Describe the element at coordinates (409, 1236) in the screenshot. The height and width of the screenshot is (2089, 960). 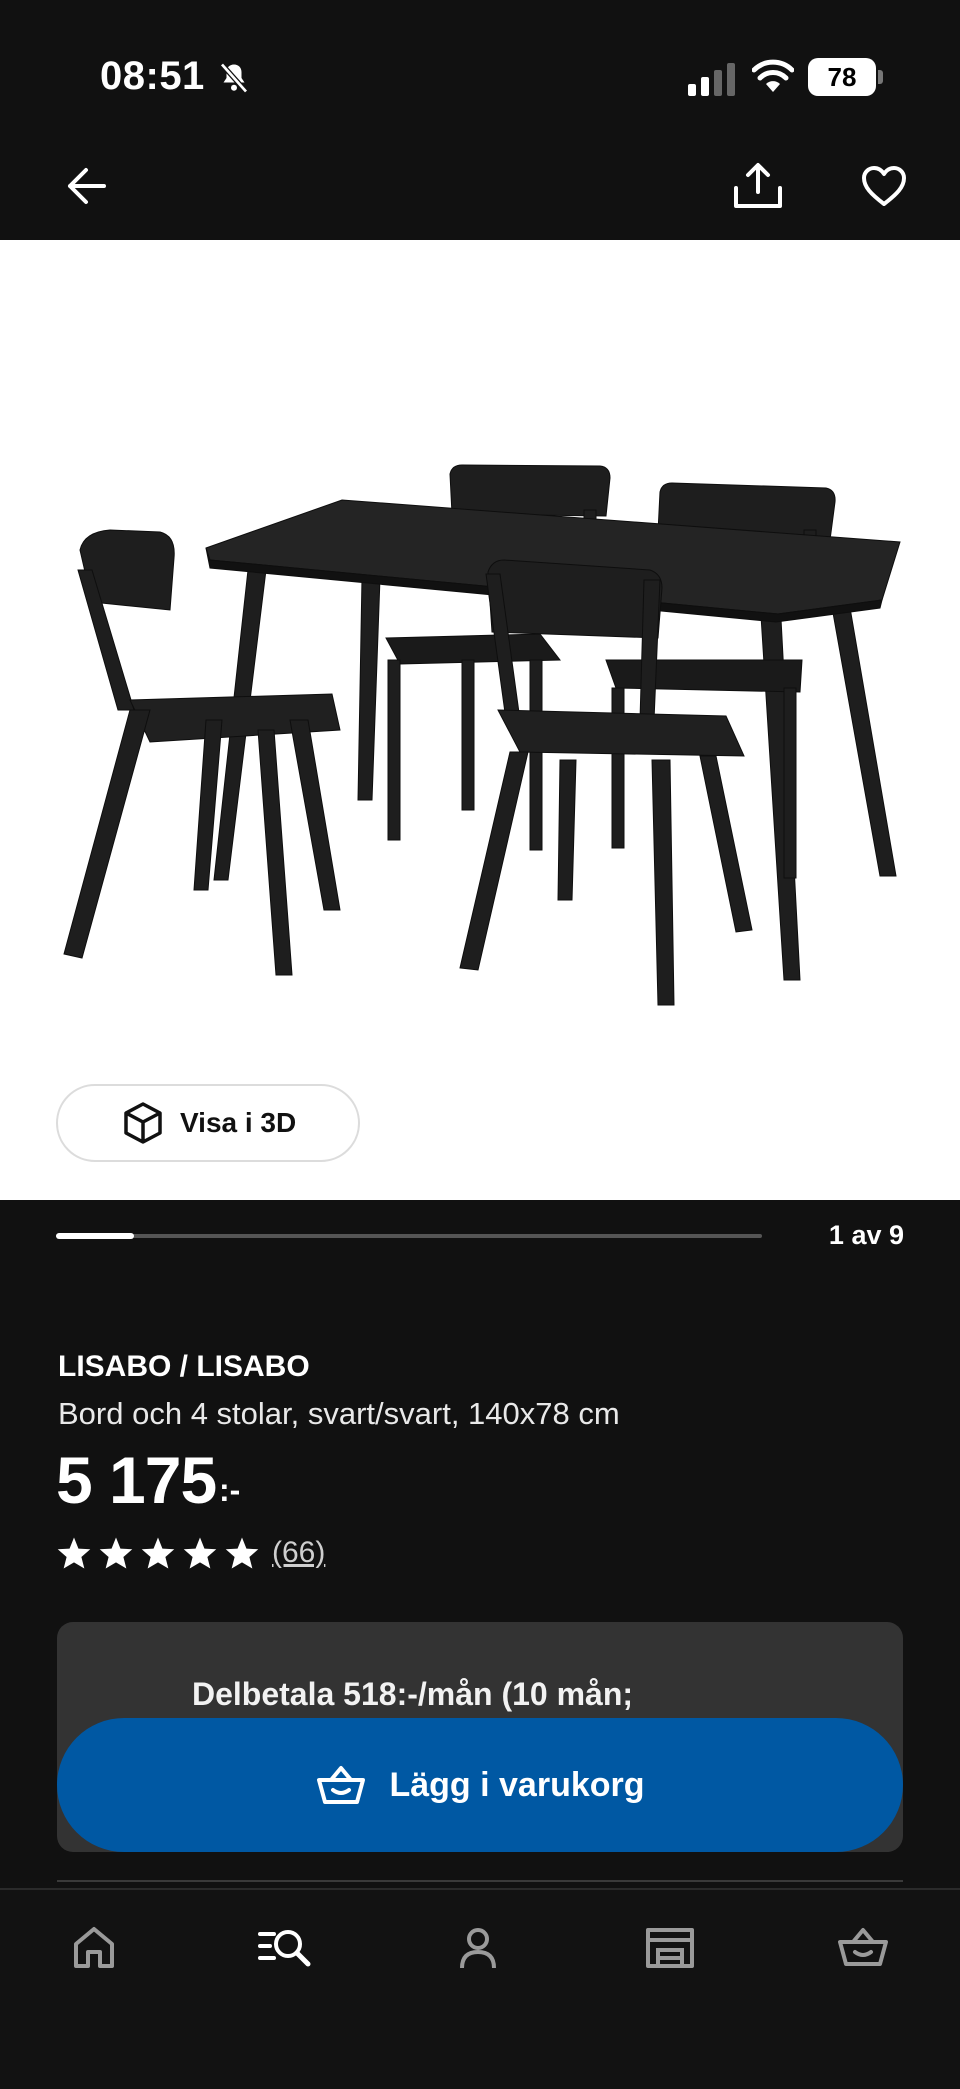
I see `gallery-progress-track` at that location.